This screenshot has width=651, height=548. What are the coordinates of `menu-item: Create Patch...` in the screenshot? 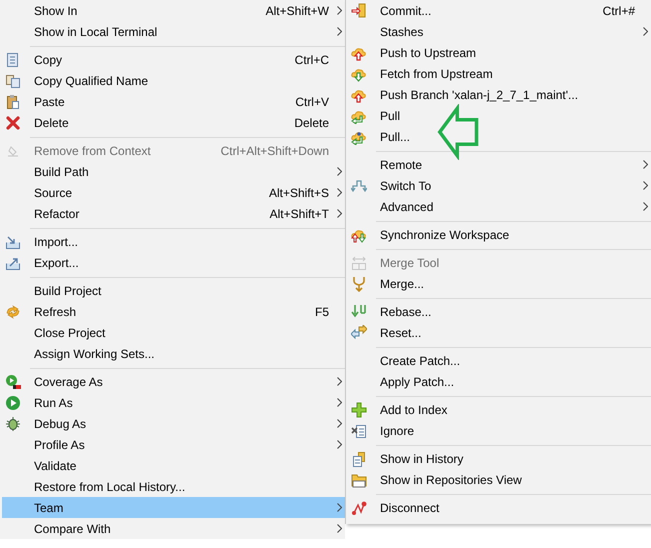 It's located at (499, 360).